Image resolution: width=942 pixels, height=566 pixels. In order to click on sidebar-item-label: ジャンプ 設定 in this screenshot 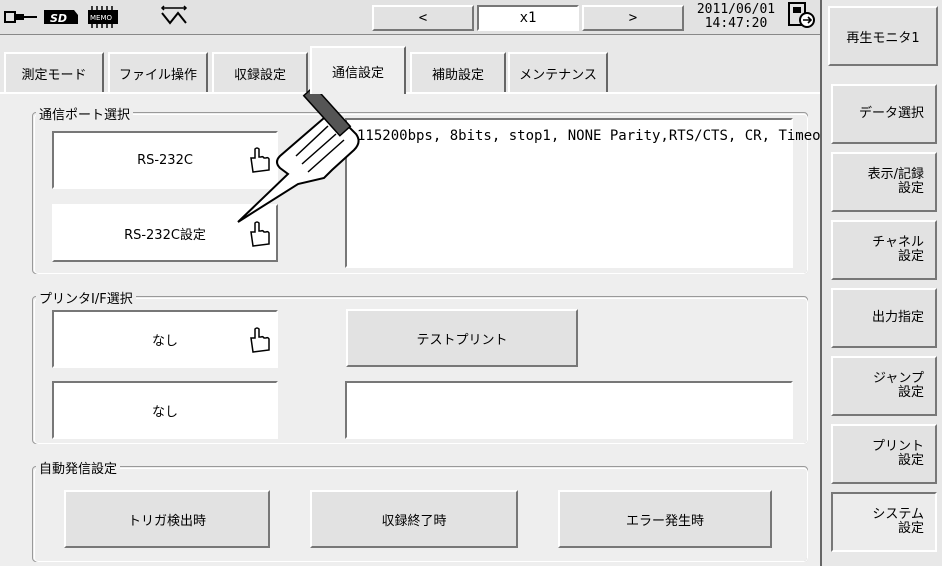, I will do `click(898, 385)`.